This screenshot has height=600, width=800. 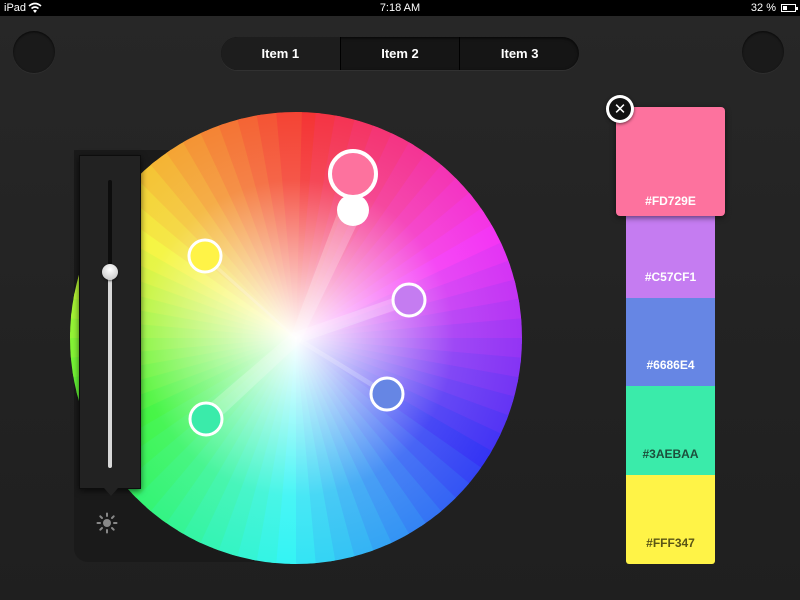 What do you see at coordinates (670, 519) in the screenshot?
I see `swatch-fff347: #FFF347` at bounding box center [670, 519].